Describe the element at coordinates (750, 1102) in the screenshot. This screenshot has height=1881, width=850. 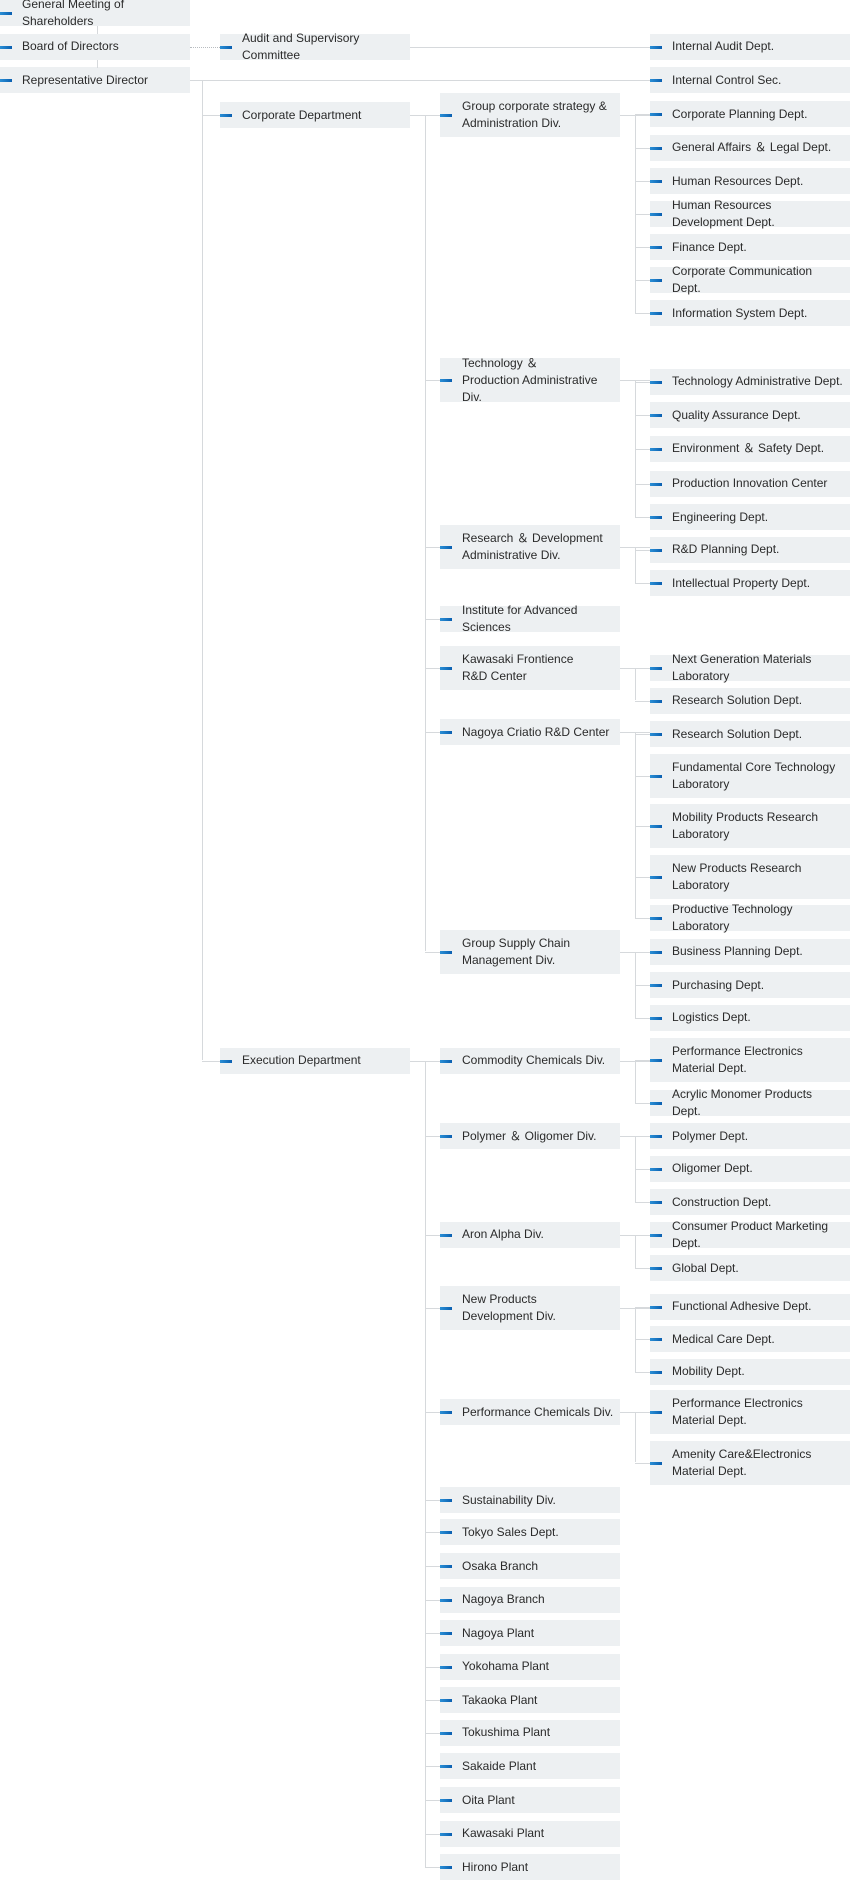
I see `department-box: Acrylic Monomer Products Dept.` at that location.